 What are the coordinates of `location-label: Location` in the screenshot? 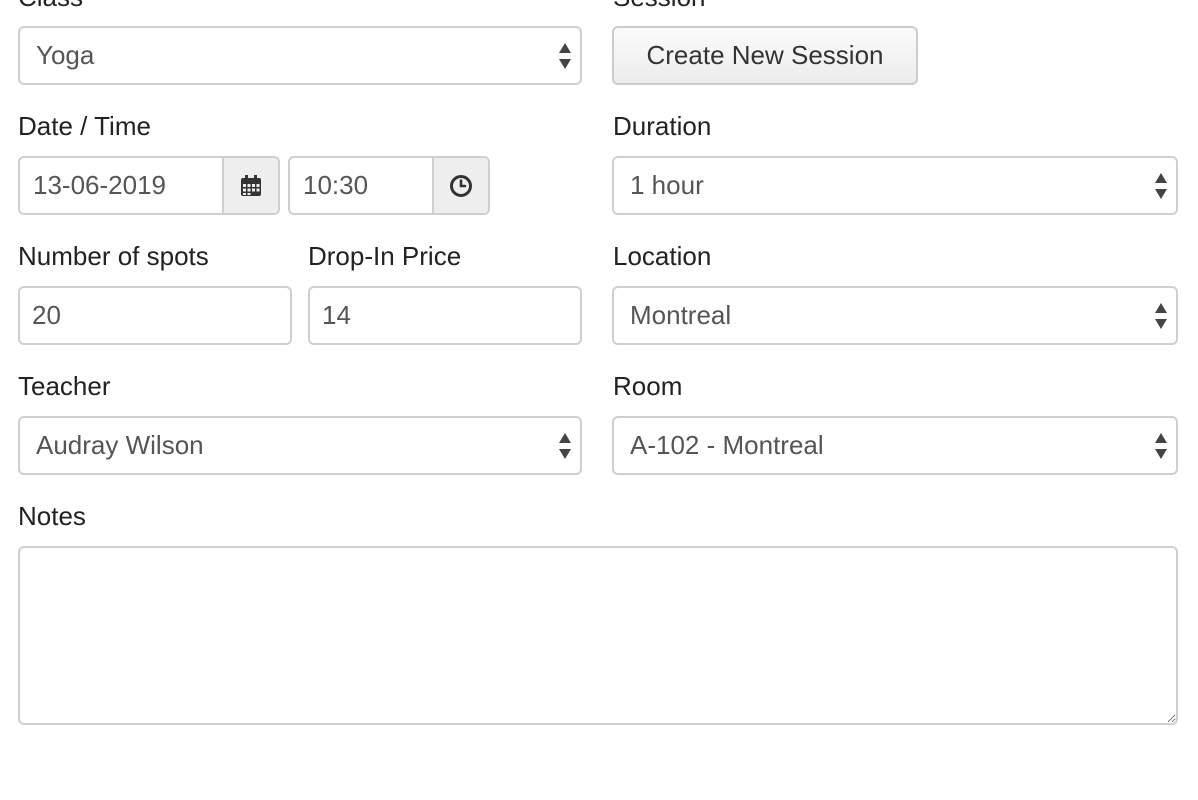 It's located at (662, 256).